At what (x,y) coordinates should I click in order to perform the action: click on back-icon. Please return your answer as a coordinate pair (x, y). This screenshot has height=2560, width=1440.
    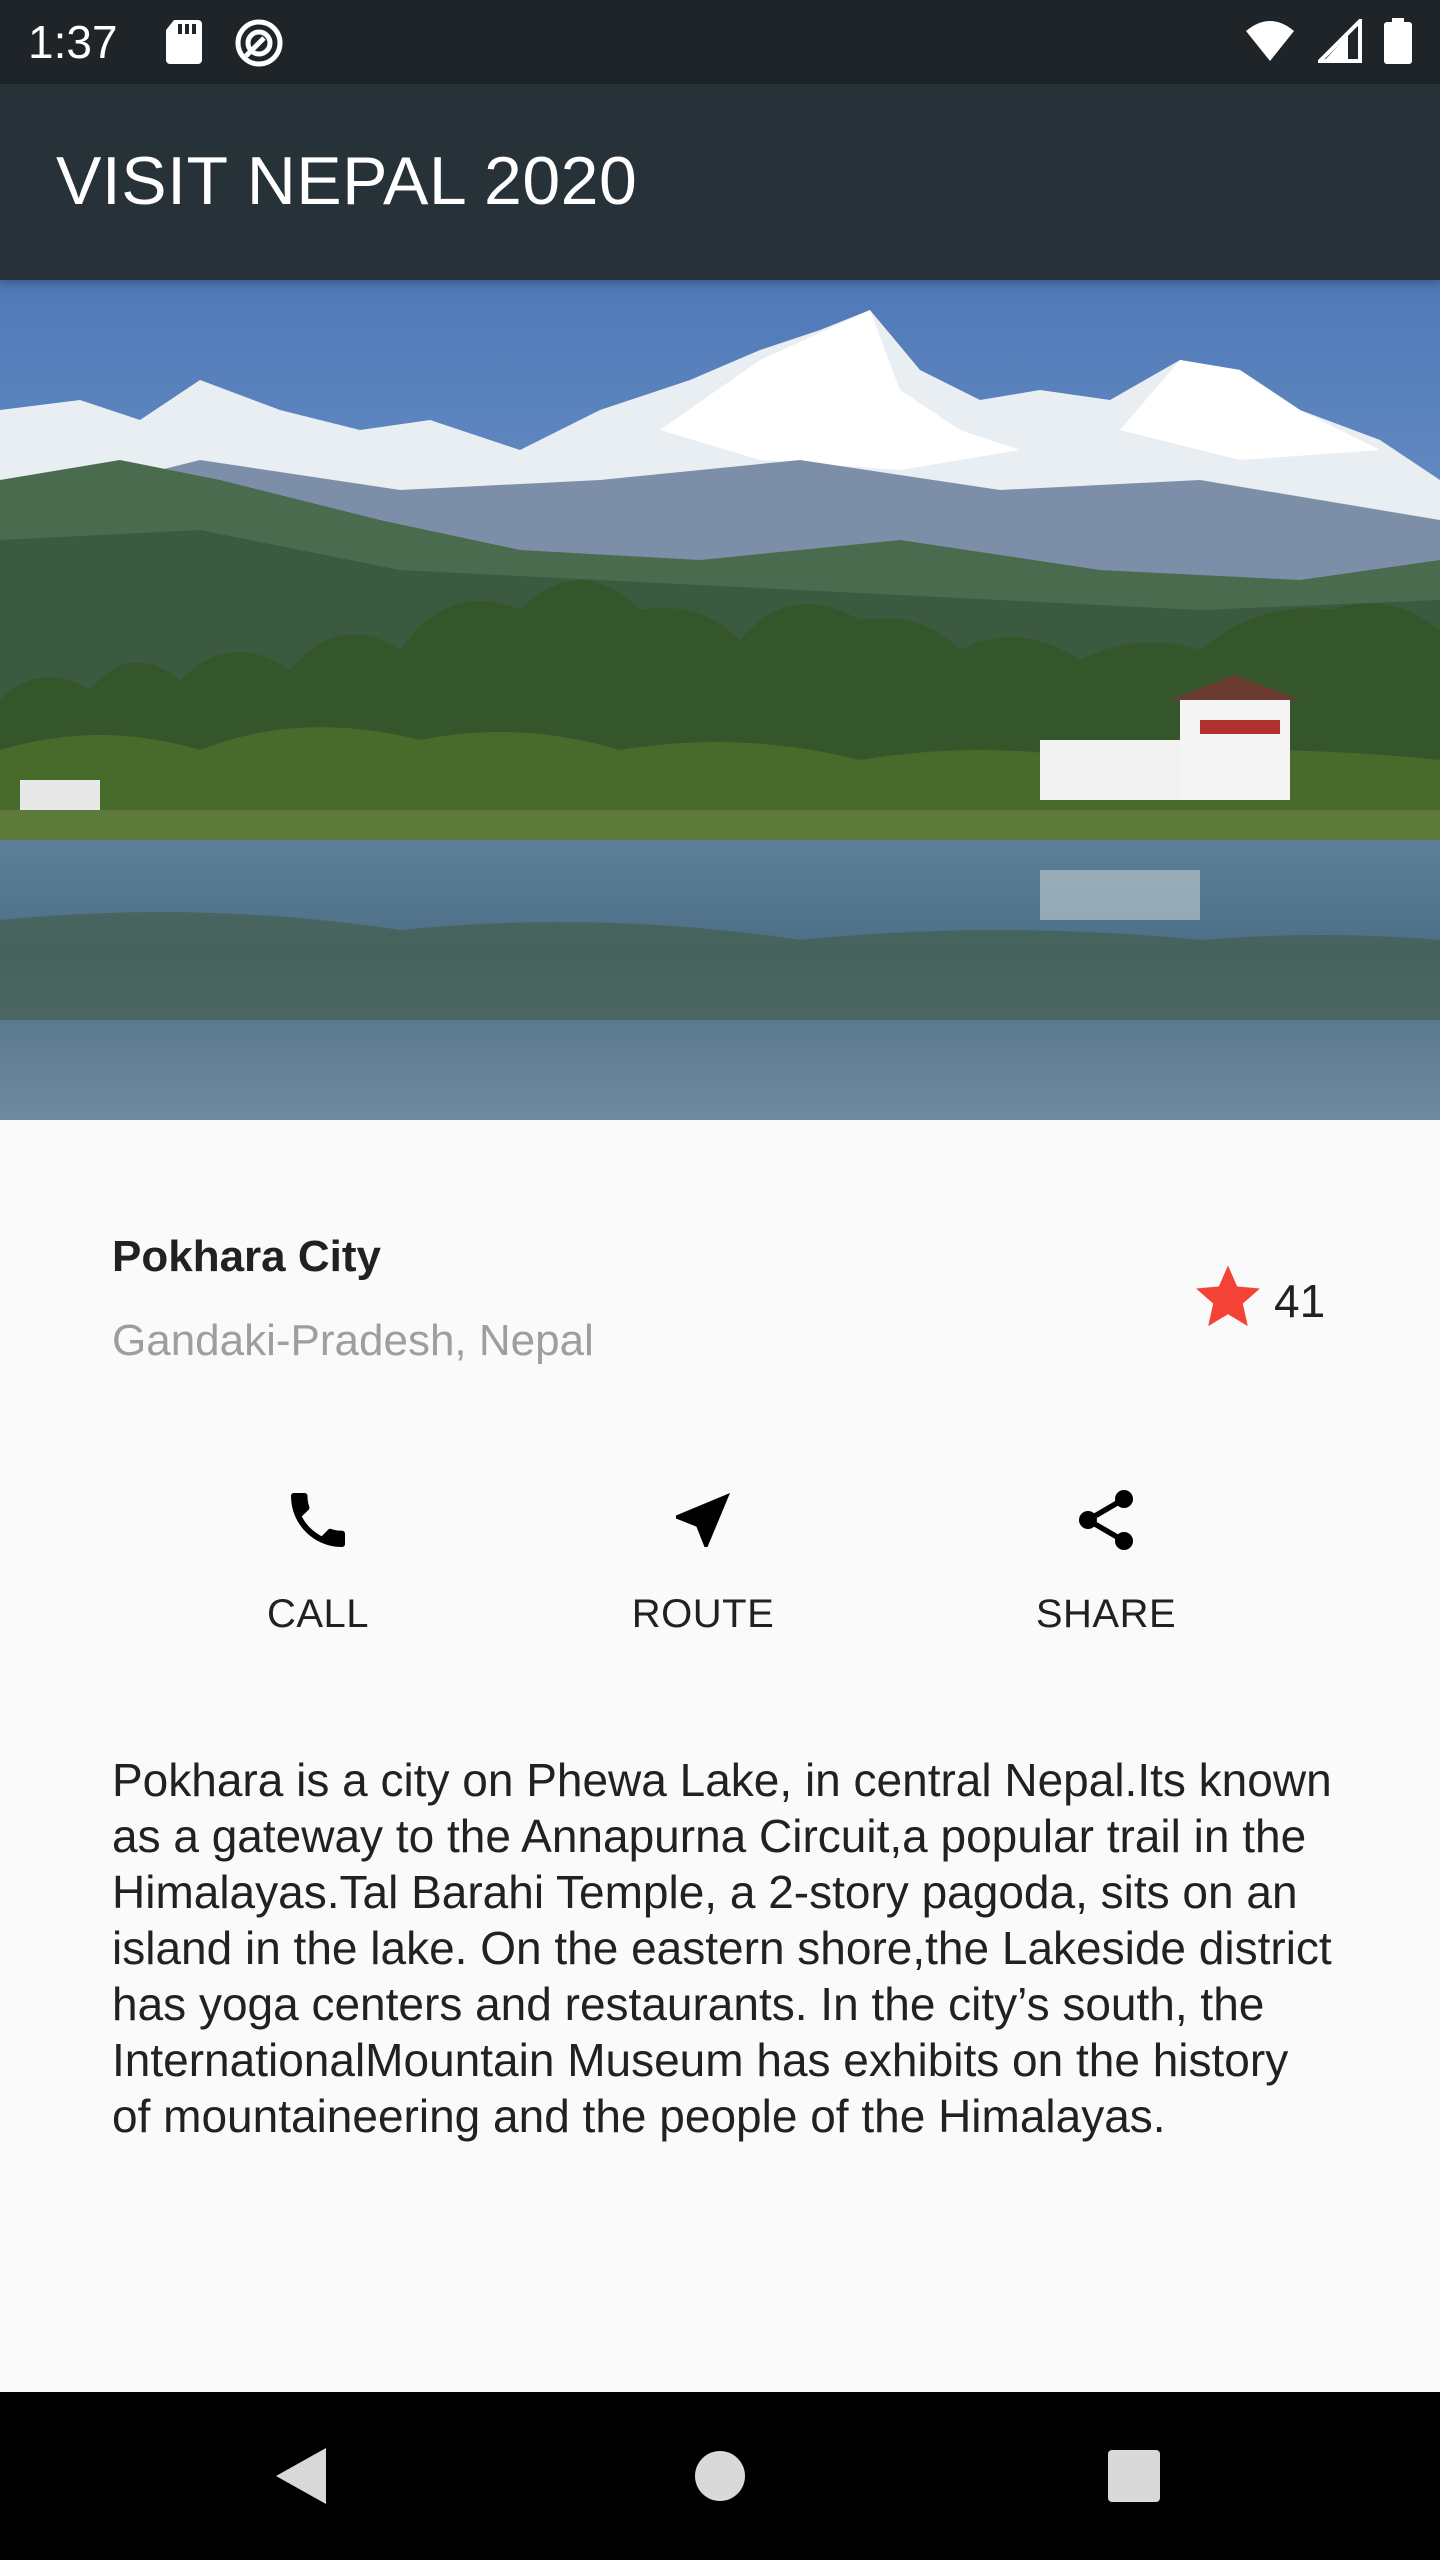
    Looking at the image, I should click on (300, 2476).